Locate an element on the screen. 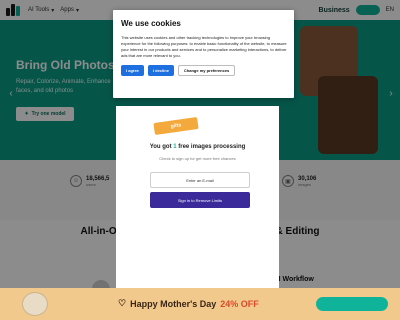 The height and width of the screenshot is (320, 400). cookie-decline-button: I decline is located at coordinates (160, 70).